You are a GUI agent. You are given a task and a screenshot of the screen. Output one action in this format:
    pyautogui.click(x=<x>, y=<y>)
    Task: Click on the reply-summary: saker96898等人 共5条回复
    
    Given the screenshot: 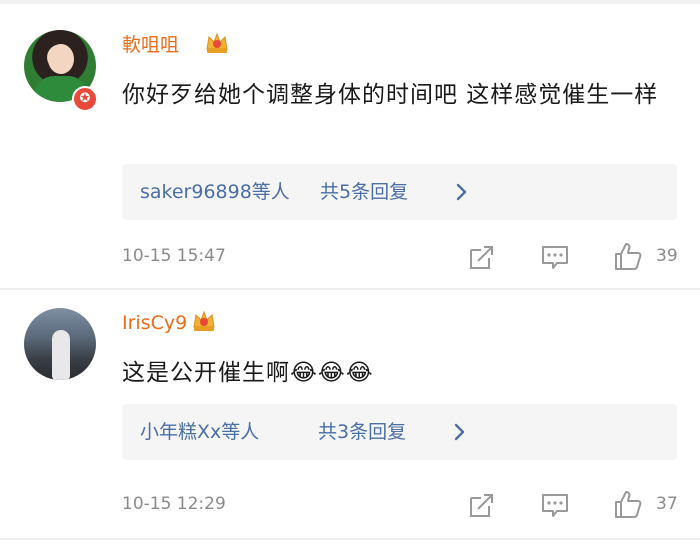 What is the action you would take?
    pyautogui.click(x=399, y=192)
    